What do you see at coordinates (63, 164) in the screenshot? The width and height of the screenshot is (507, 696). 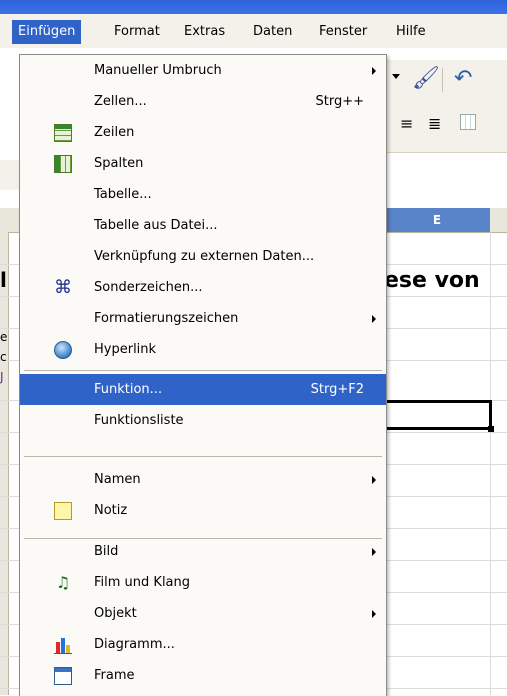 I see `columns-icon` at bounding box center [63, 164].